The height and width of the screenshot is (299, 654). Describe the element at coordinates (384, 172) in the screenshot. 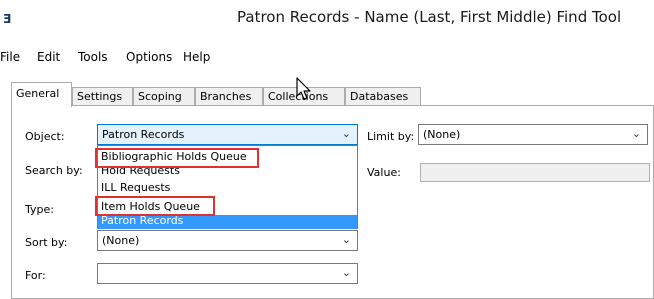

I see `value-label: Value:` at that location.